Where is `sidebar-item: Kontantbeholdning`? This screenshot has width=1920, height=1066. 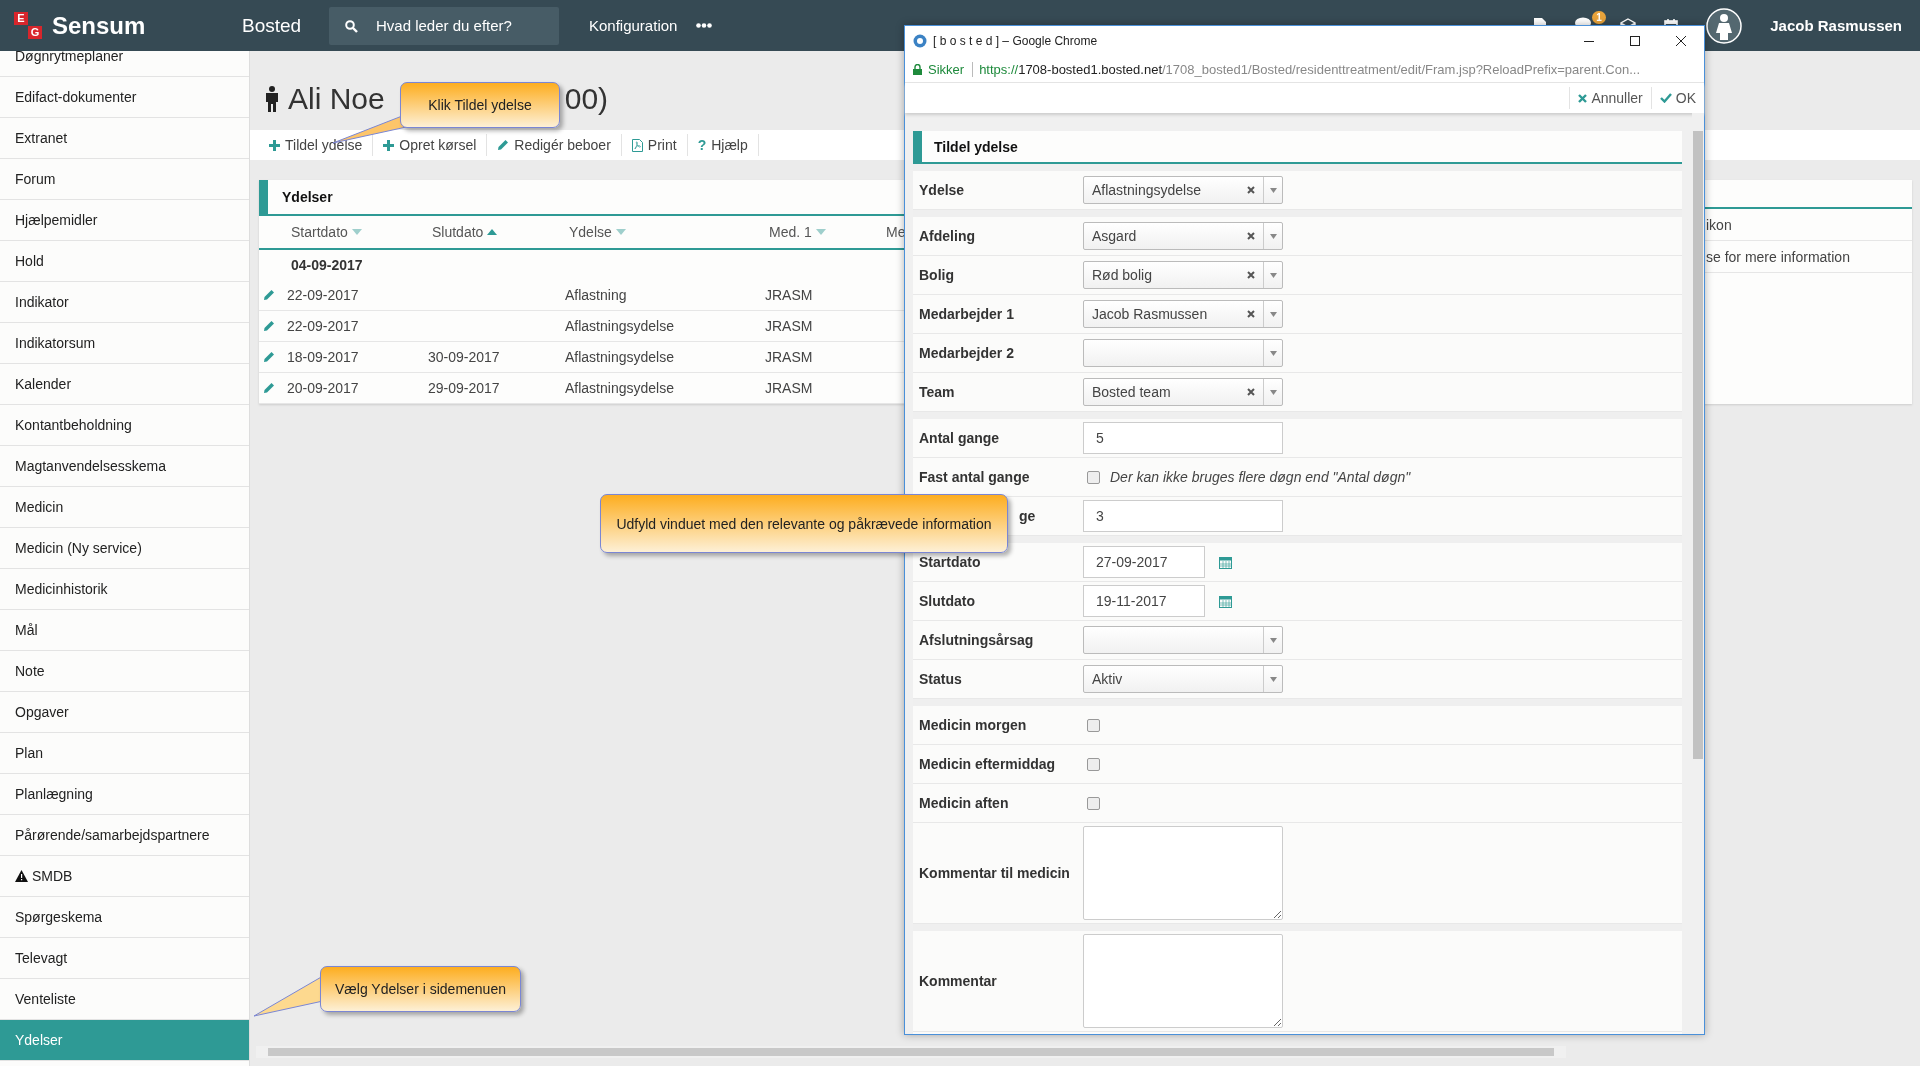
sidebar-item: Kontantbeholdning is located at coordinates (124, 425).